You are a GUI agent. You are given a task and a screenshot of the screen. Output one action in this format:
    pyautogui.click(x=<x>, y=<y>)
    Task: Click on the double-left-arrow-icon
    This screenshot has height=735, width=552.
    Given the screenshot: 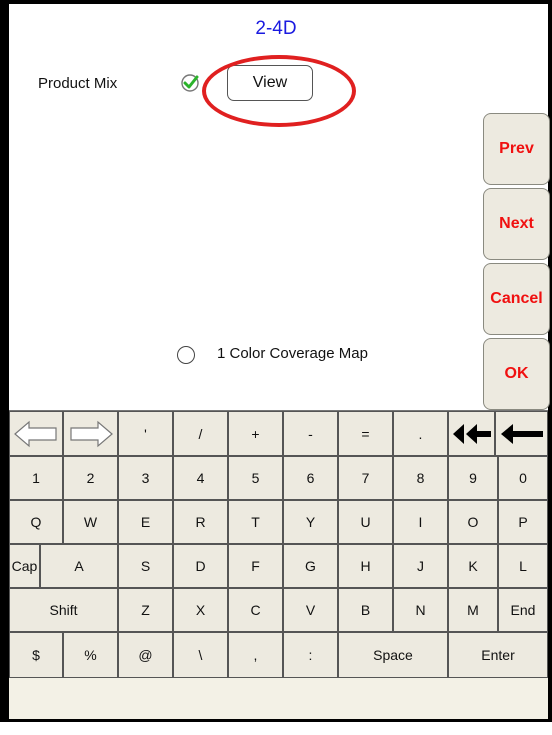 What is the action you would take?
    pyautogui.click(x=471, y=433)
    